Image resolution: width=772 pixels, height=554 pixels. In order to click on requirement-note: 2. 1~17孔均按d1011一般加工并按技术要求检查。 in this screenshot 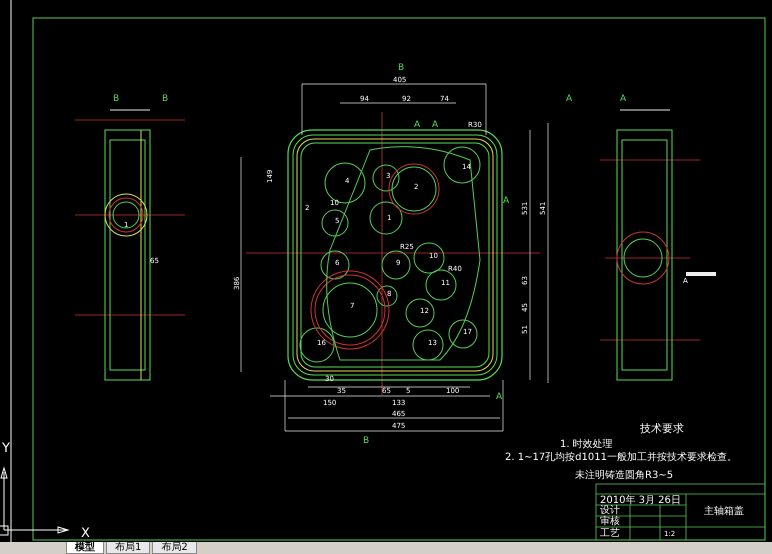, I will do `click(621, 457)`.